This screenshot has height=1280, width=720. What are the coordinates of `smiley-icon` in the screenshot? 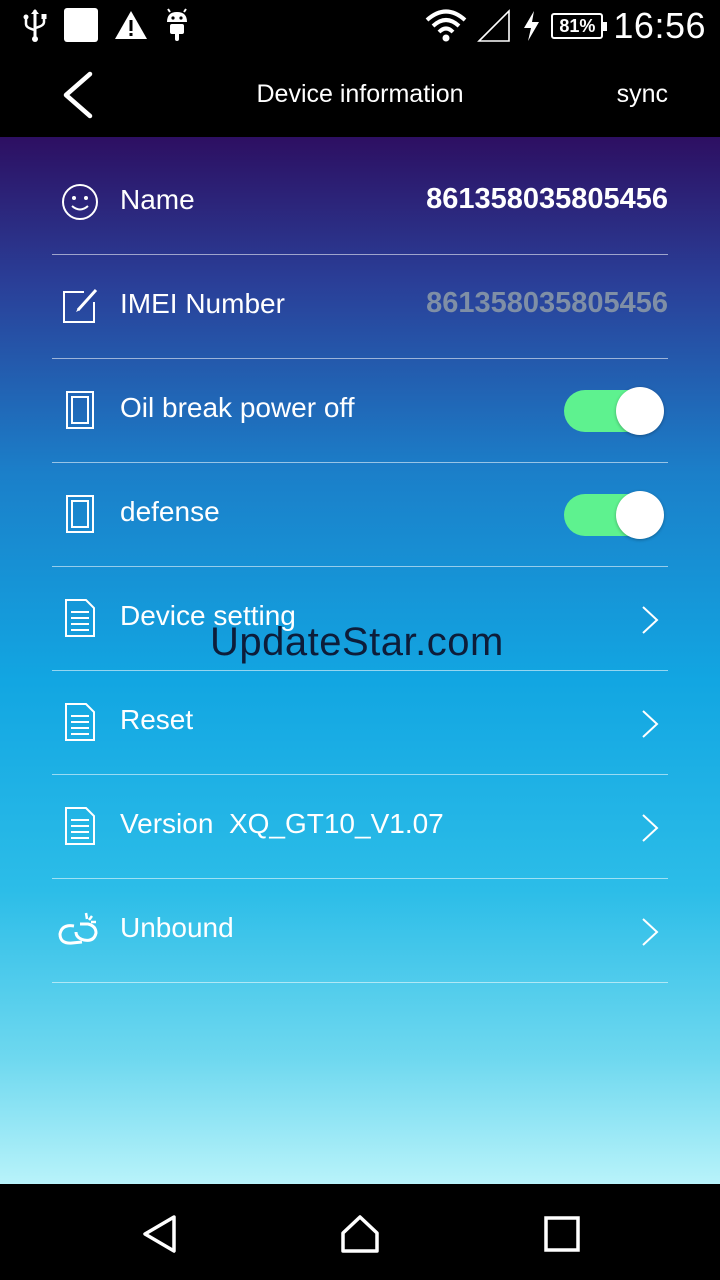 It's located at (80, 202).